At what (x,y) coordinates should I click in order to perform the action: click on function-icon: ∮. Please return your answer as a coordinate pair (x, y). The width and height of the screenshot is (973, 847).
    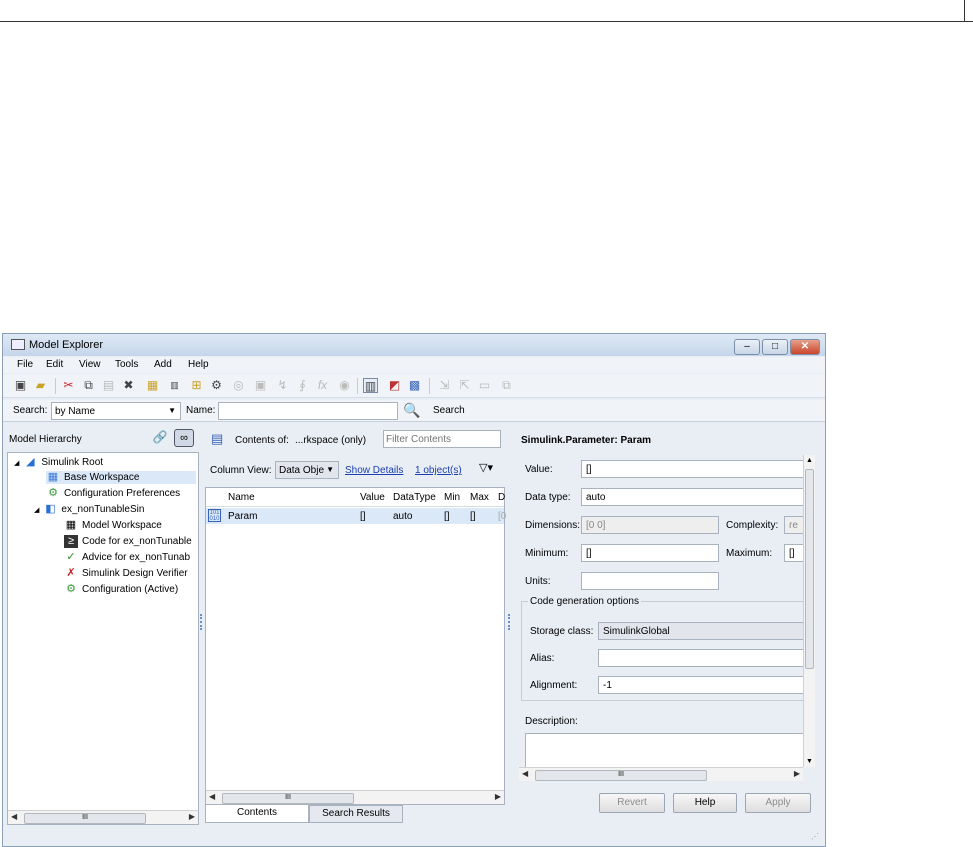
    Looking at the image, I should click on (302, 385).